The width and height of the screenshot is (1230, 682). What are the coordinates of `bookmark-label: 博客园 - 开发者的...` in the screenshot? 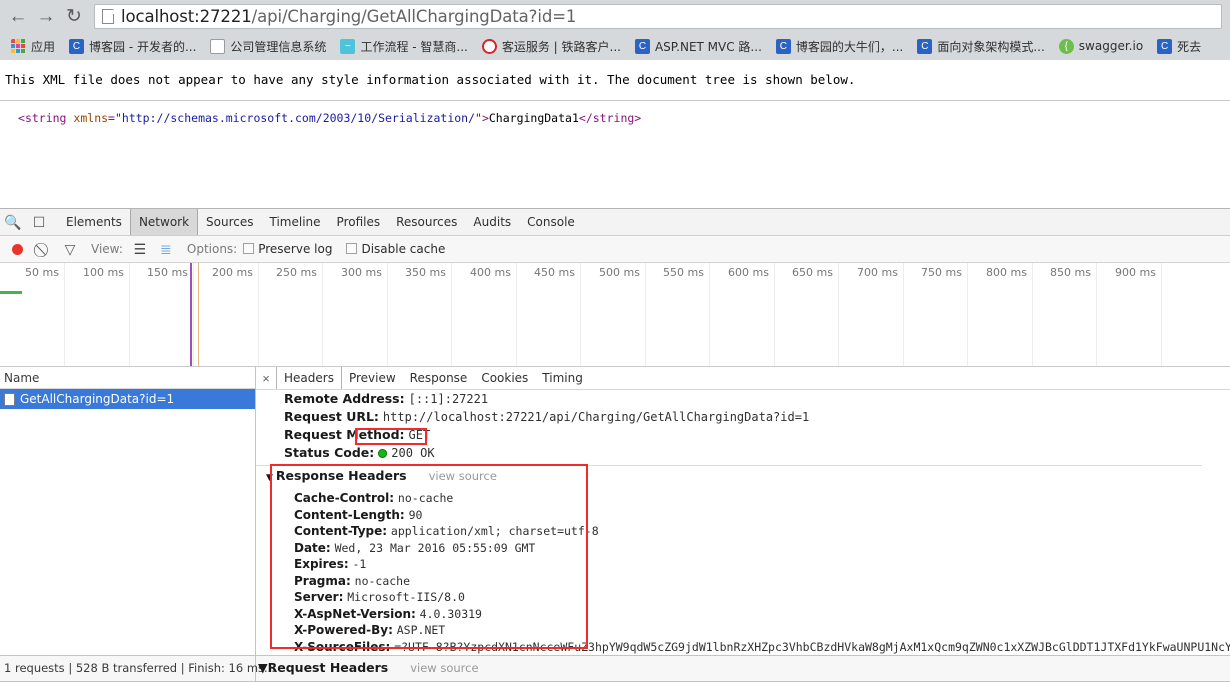 It's located at (143, 46).